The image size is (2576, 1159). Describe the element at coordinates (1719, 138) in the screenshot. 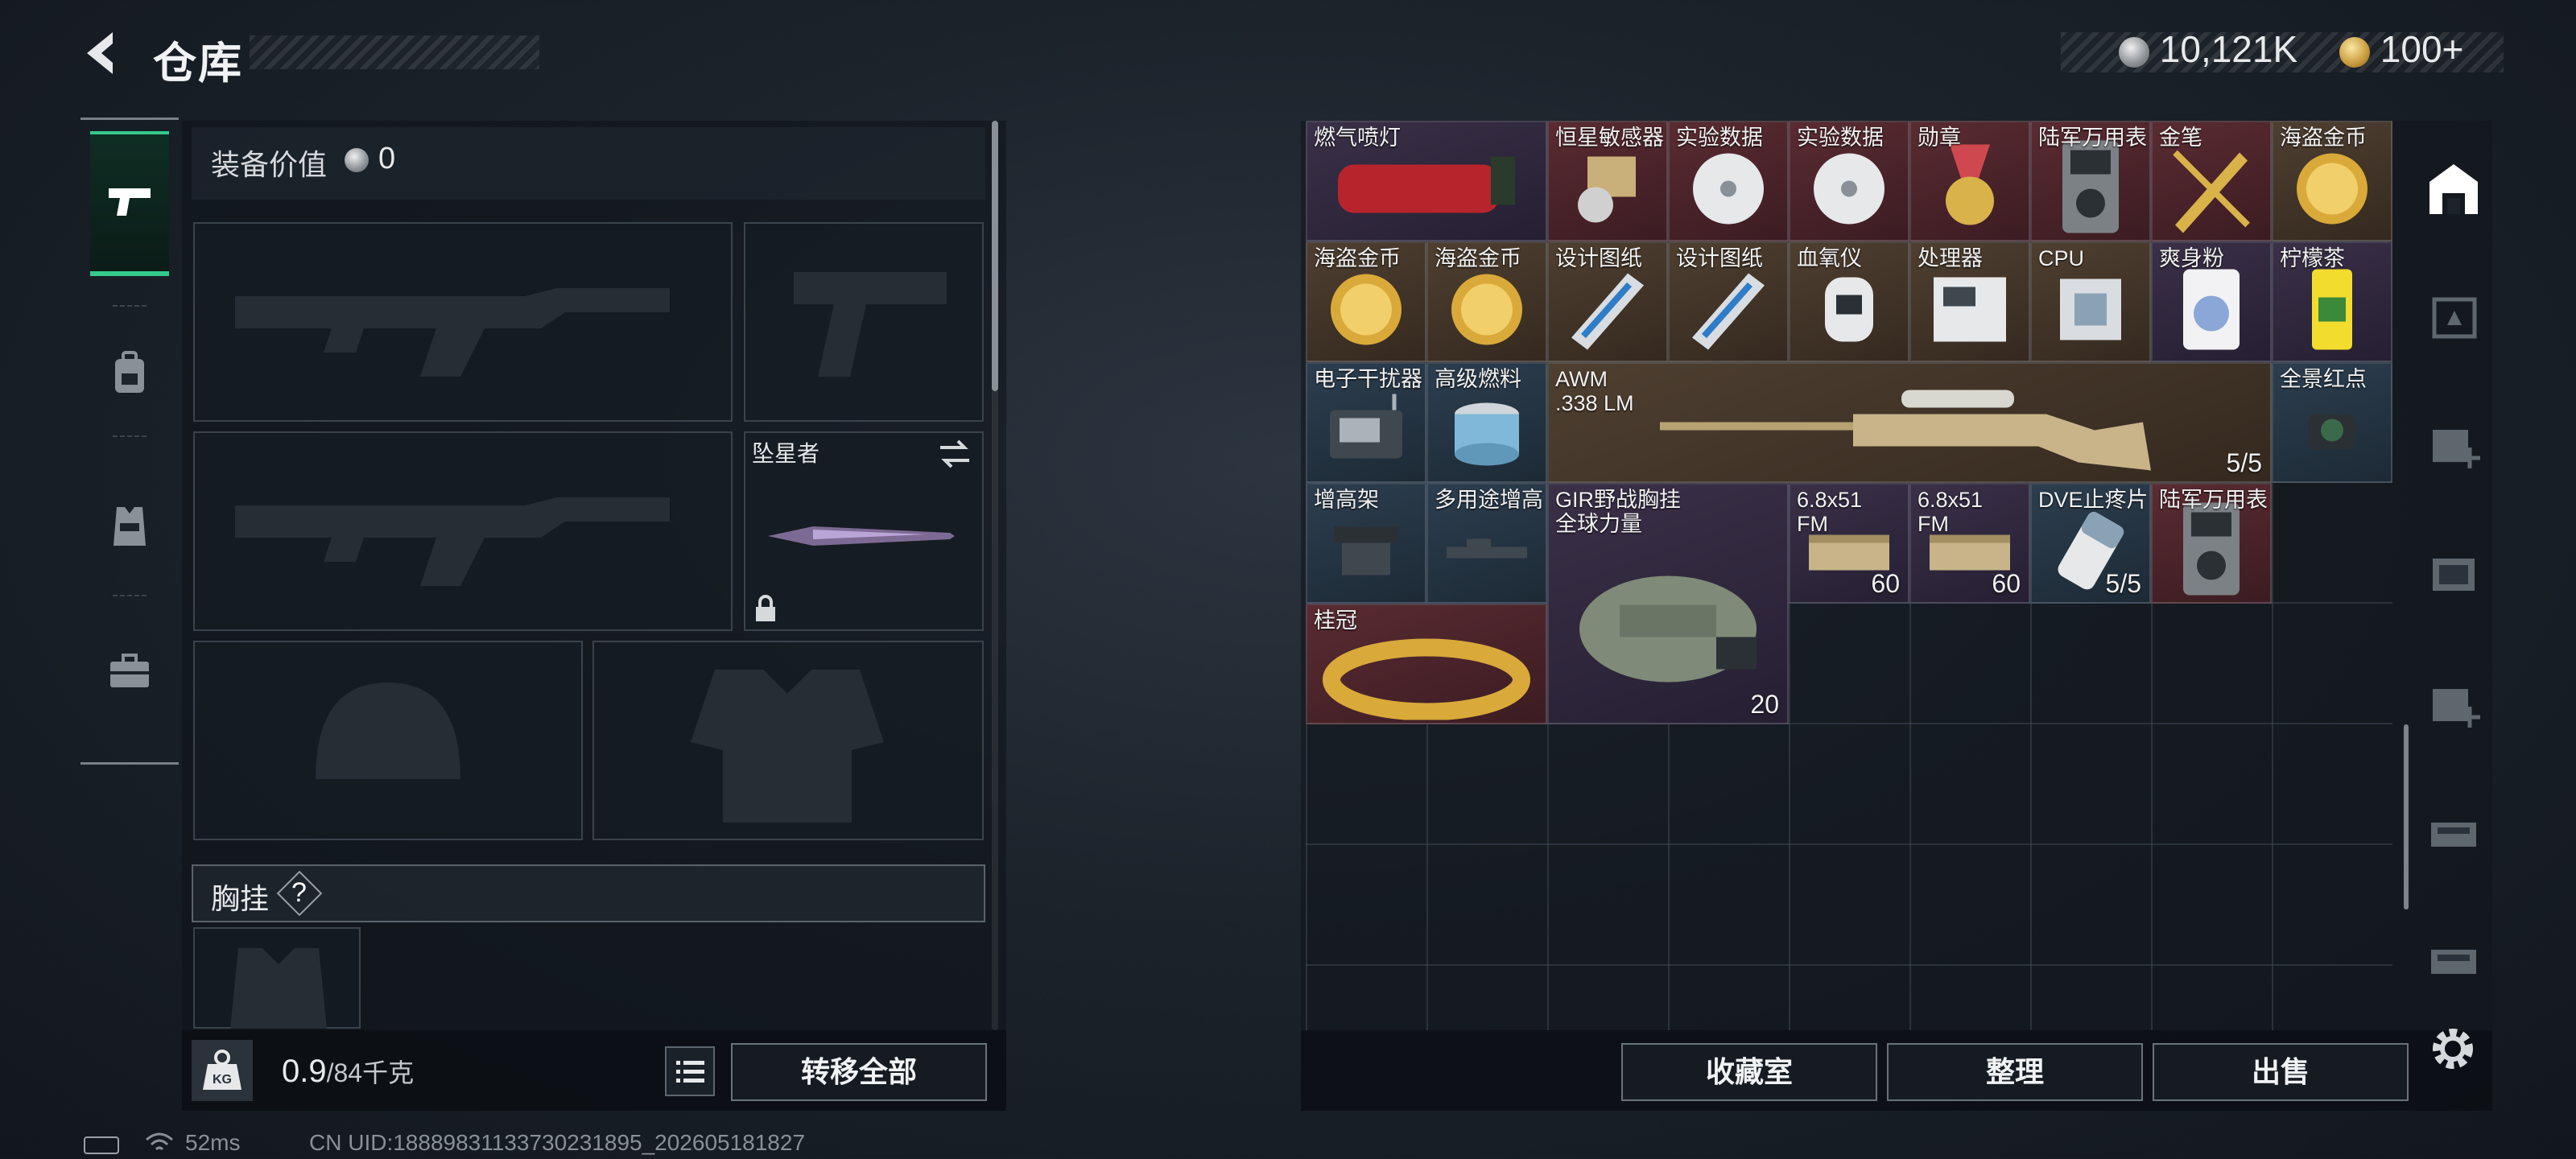

I see `item-name: 实验数据` at that location.